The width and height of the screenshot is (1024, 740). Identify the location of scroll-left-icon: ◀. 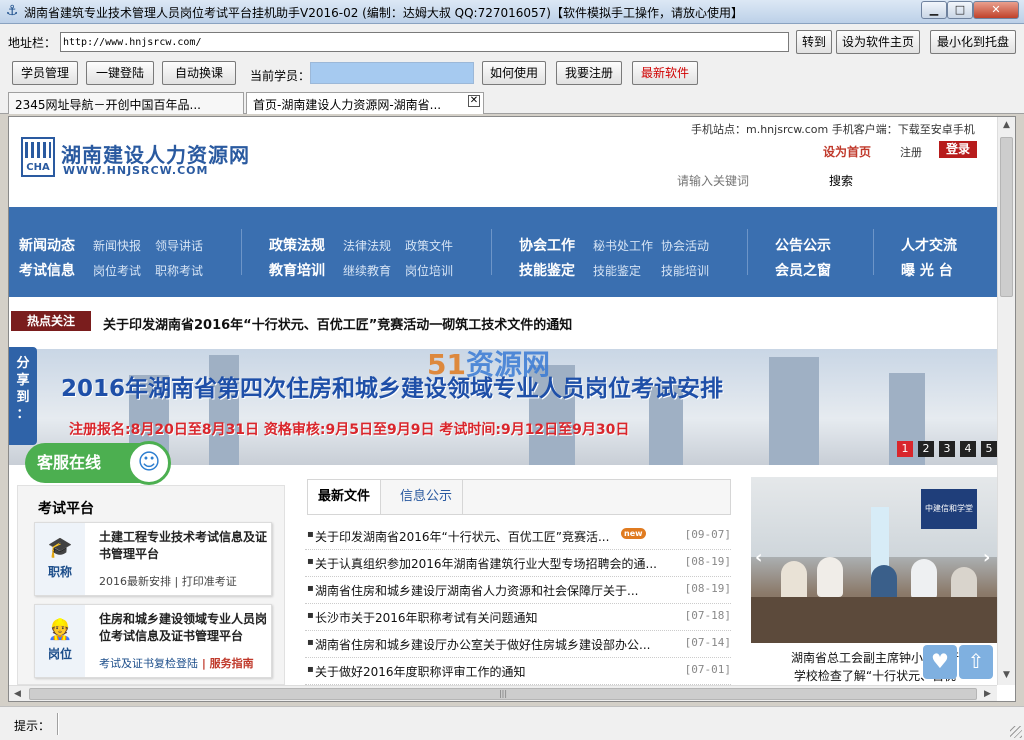
(17, 693).